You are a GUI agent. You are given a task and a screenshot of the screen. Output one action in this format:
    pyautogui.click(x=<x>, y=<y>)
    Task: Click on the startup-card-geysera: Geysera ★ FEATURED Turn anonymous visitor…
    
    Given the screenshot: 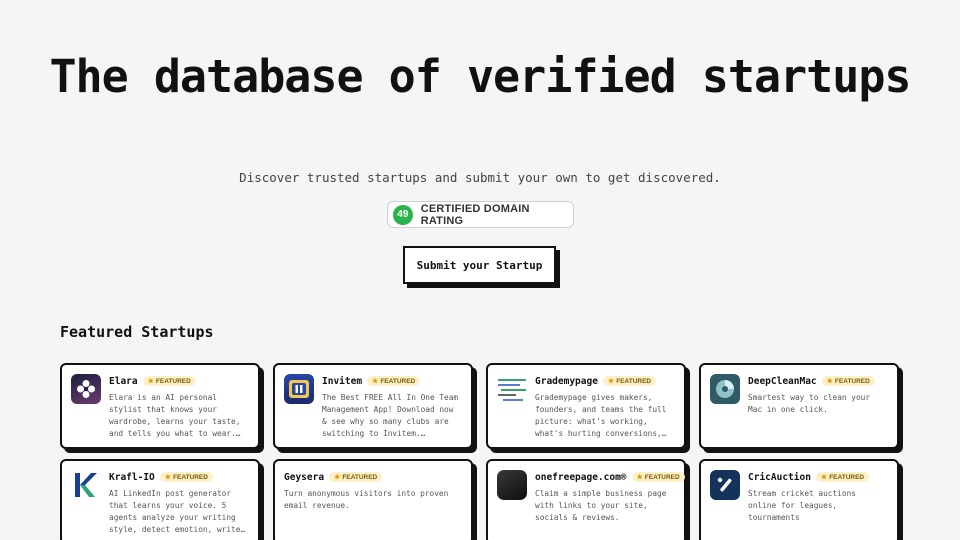 What is the action you would take?
    pyautogui.click(x=373, y=499)
    